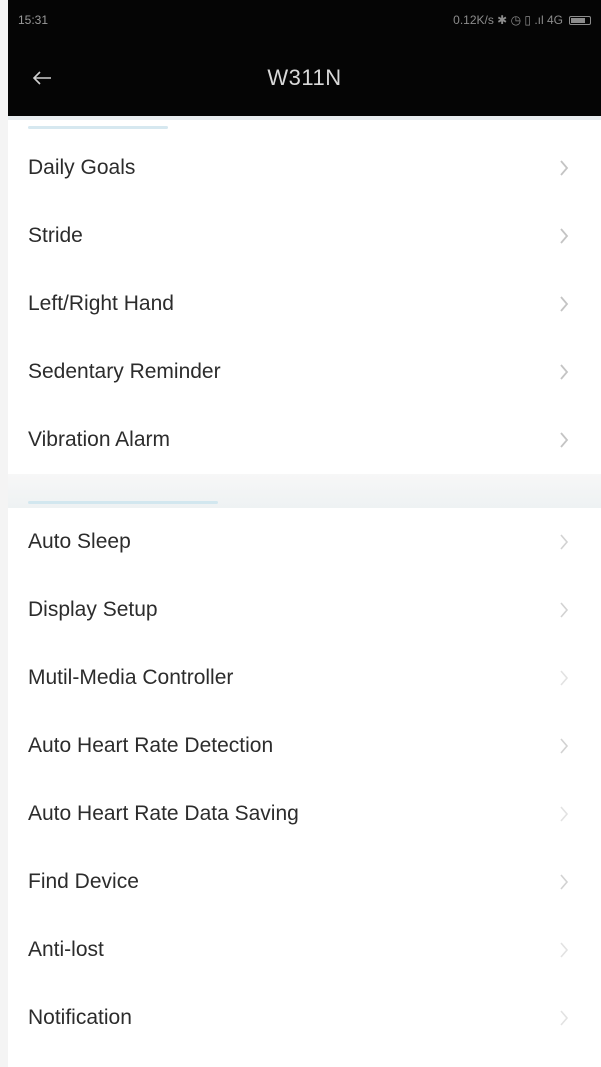 Image resolution: width=601 pixels, height=1067 pixels. What do you see at coordinates (82, 167) in the screenshot?
I see `settings-item-label: Daily Goals` at bounding box center [82, 167].